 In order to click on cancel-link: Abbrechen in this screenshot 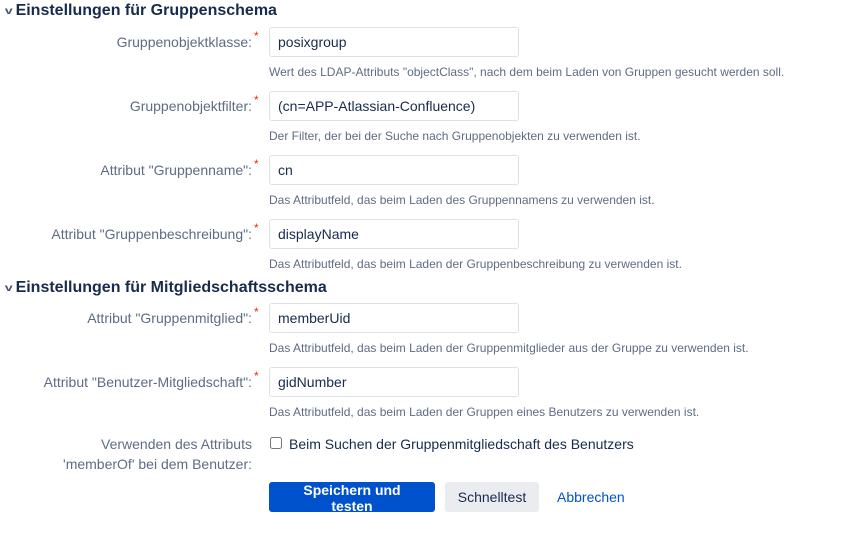, I will do `click(591, 497)`.